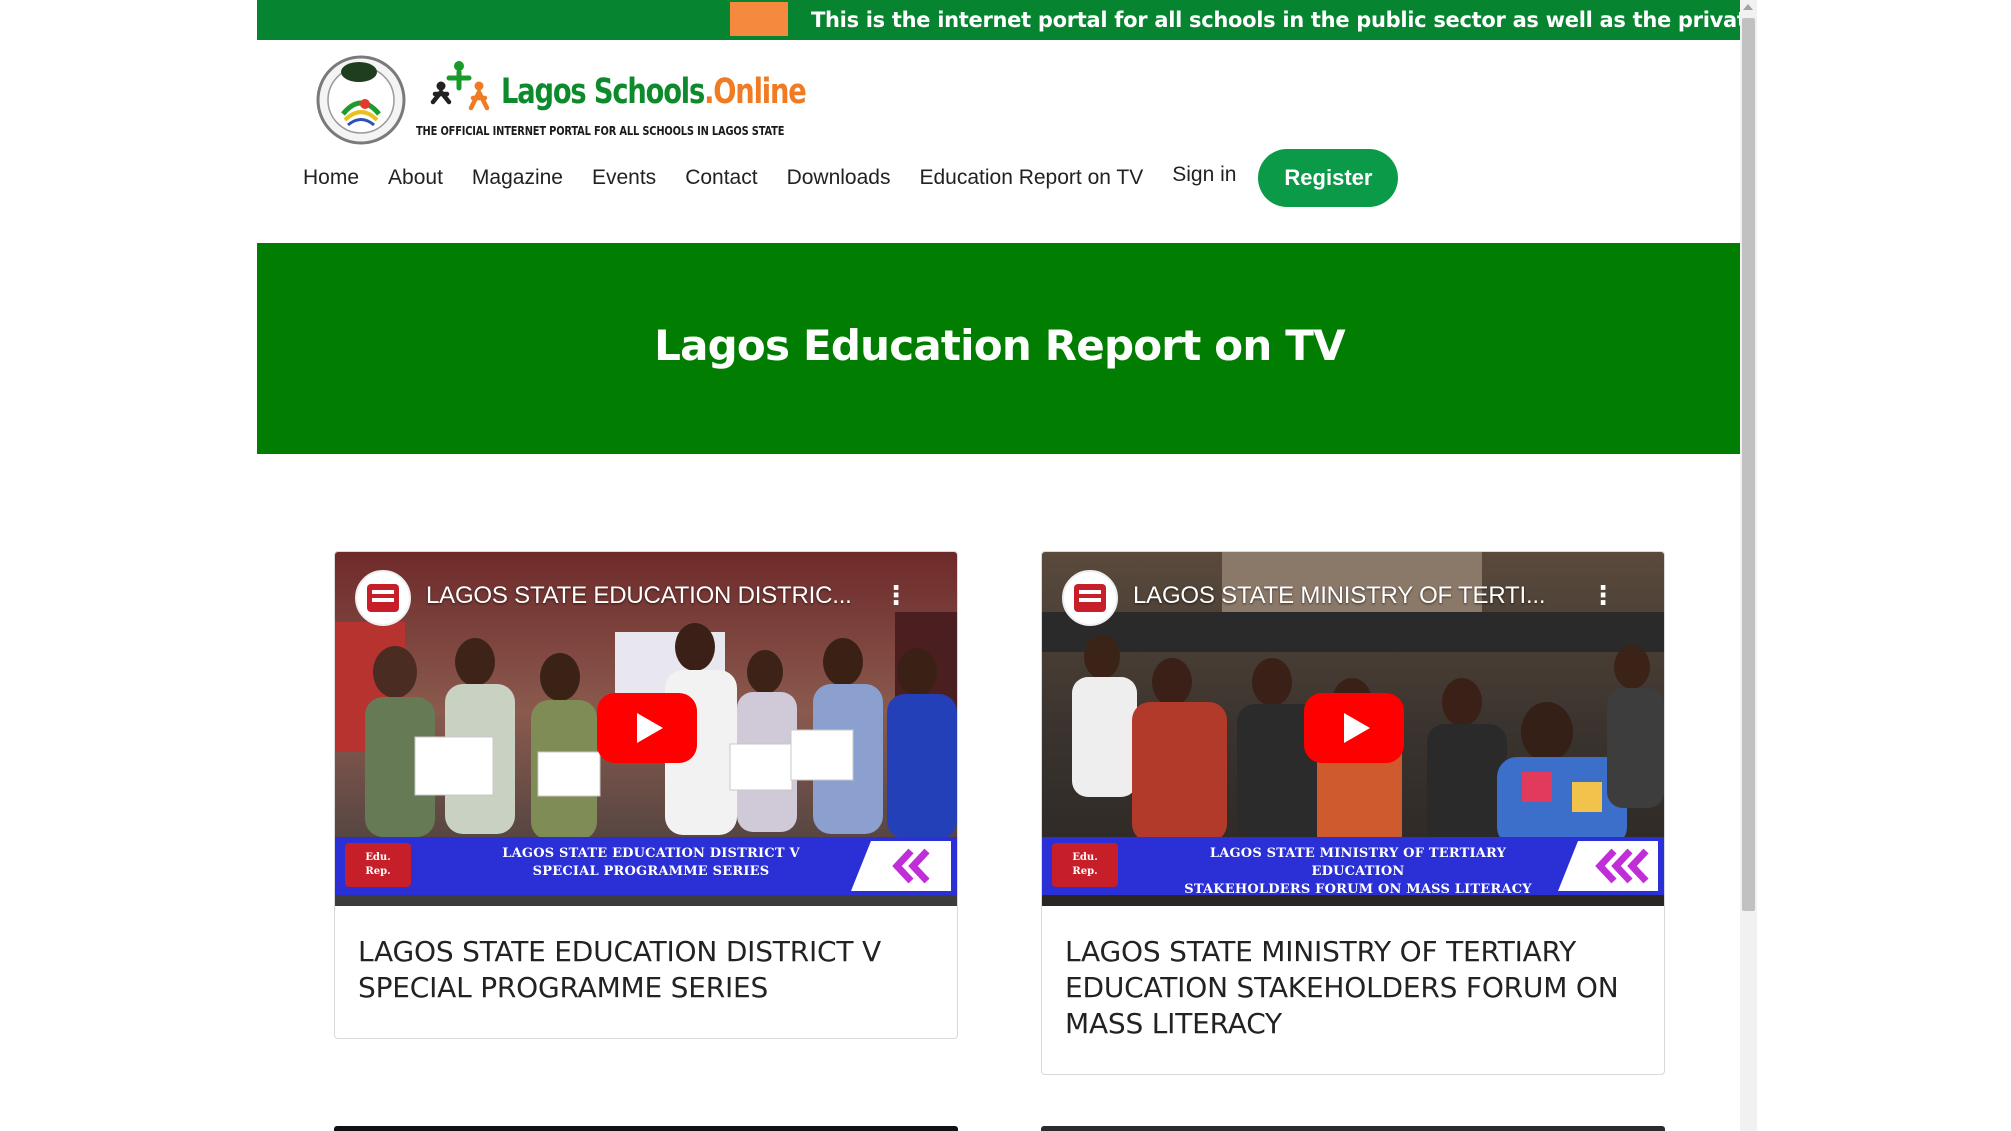 The width and height of the screenshot is (2011, 1131). Describe the element at coordinates (755, 92) in the screenshot. I see `brand-name-online: .Online` at that location.